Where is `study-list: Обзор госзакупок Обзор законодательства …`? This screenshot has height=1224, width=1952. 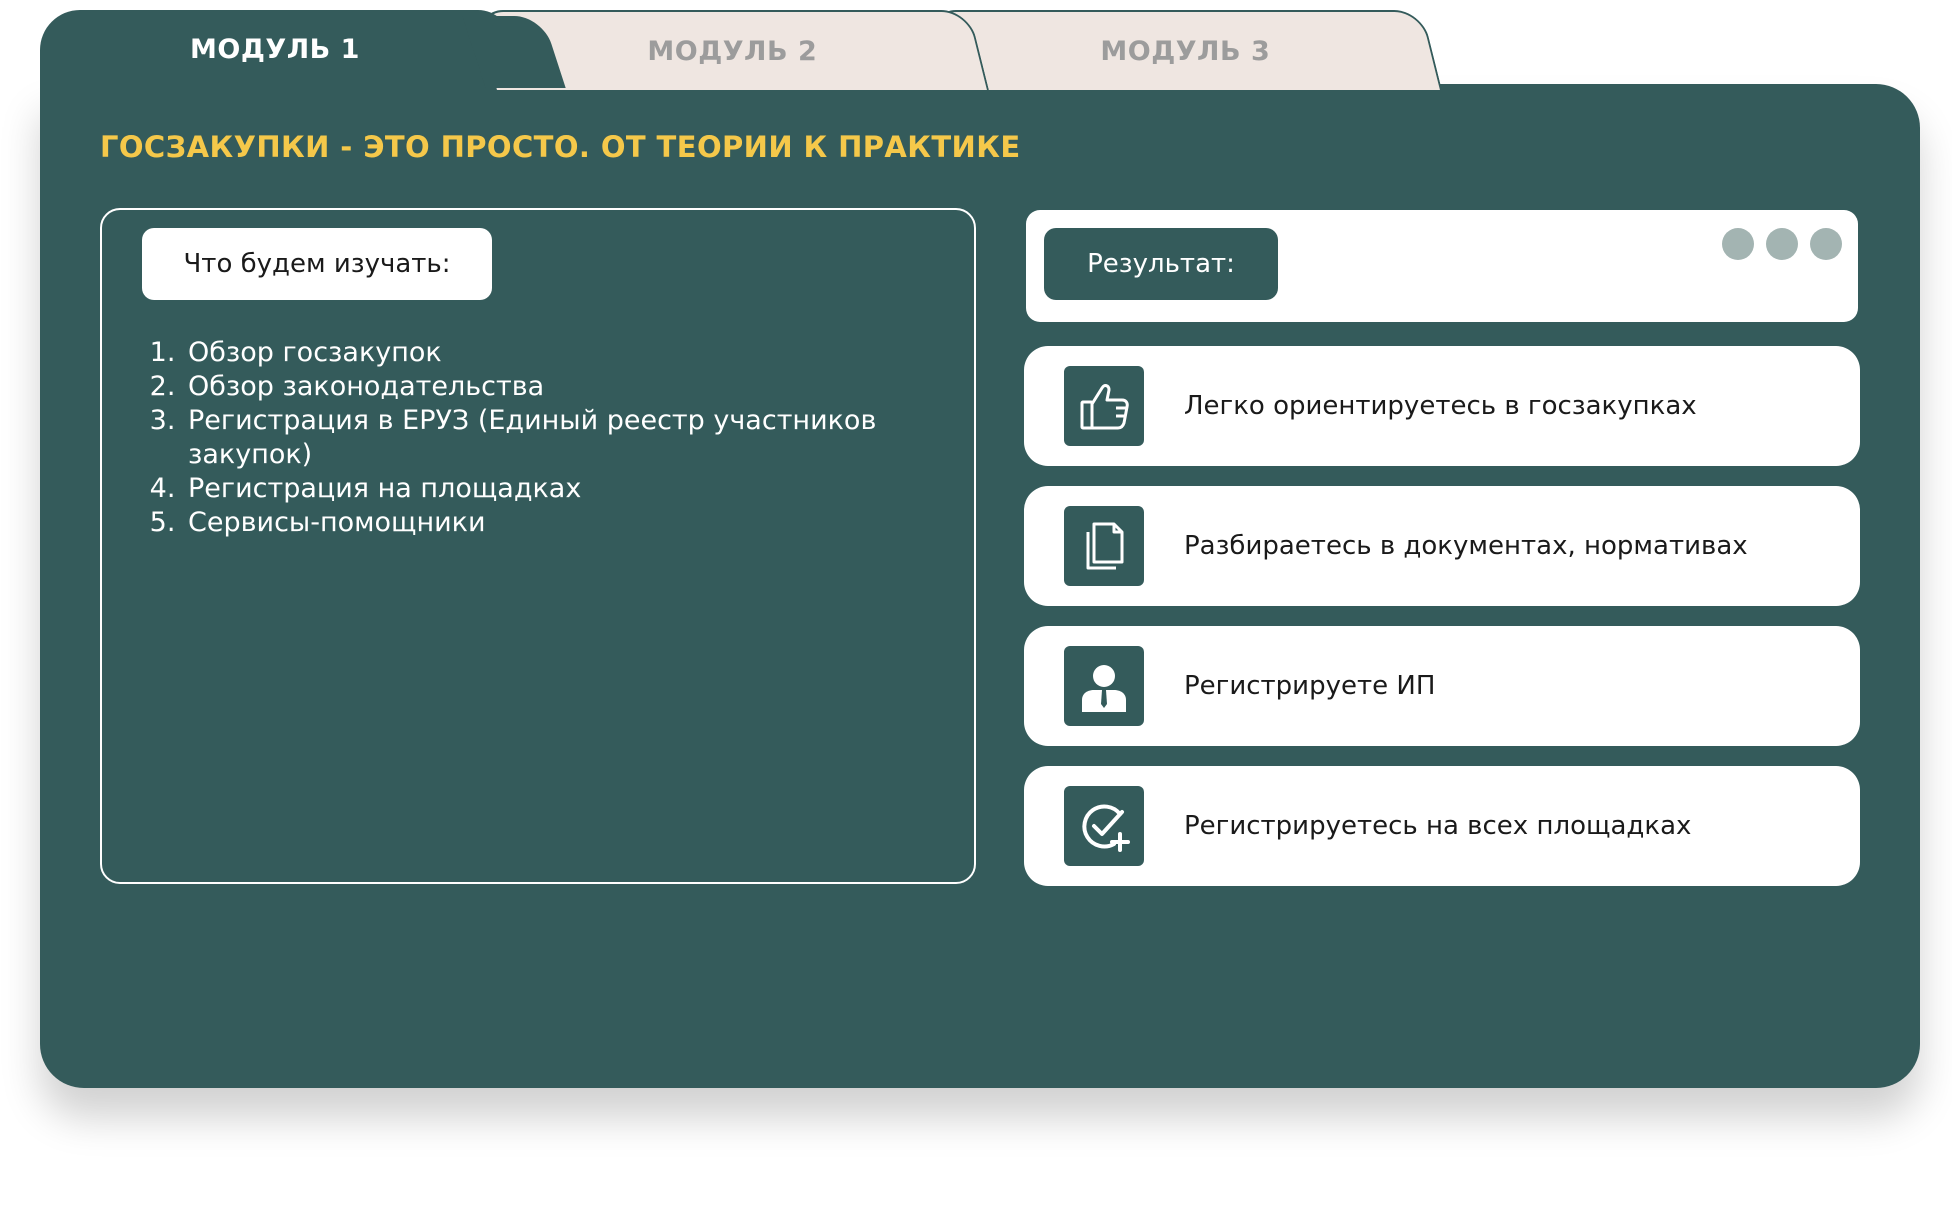 study-list: Обзор госзакупок Обзор законодательства … is located at coordinates (564, 438).